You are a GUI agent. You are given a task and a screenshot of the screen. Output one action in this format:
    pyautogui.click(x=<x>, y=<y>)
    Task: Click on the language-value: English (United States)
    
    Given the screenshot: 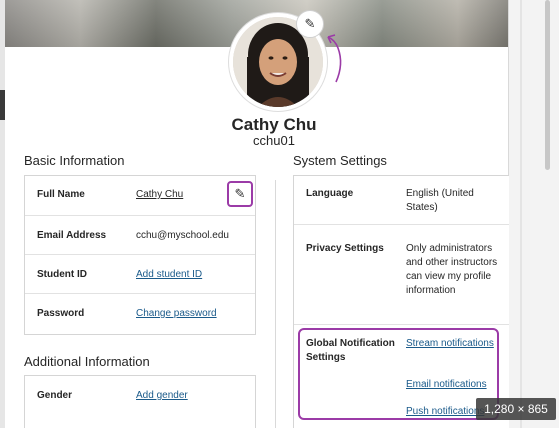 What is the action you would take?
    pyautogui.click(x=440, y=200)
    